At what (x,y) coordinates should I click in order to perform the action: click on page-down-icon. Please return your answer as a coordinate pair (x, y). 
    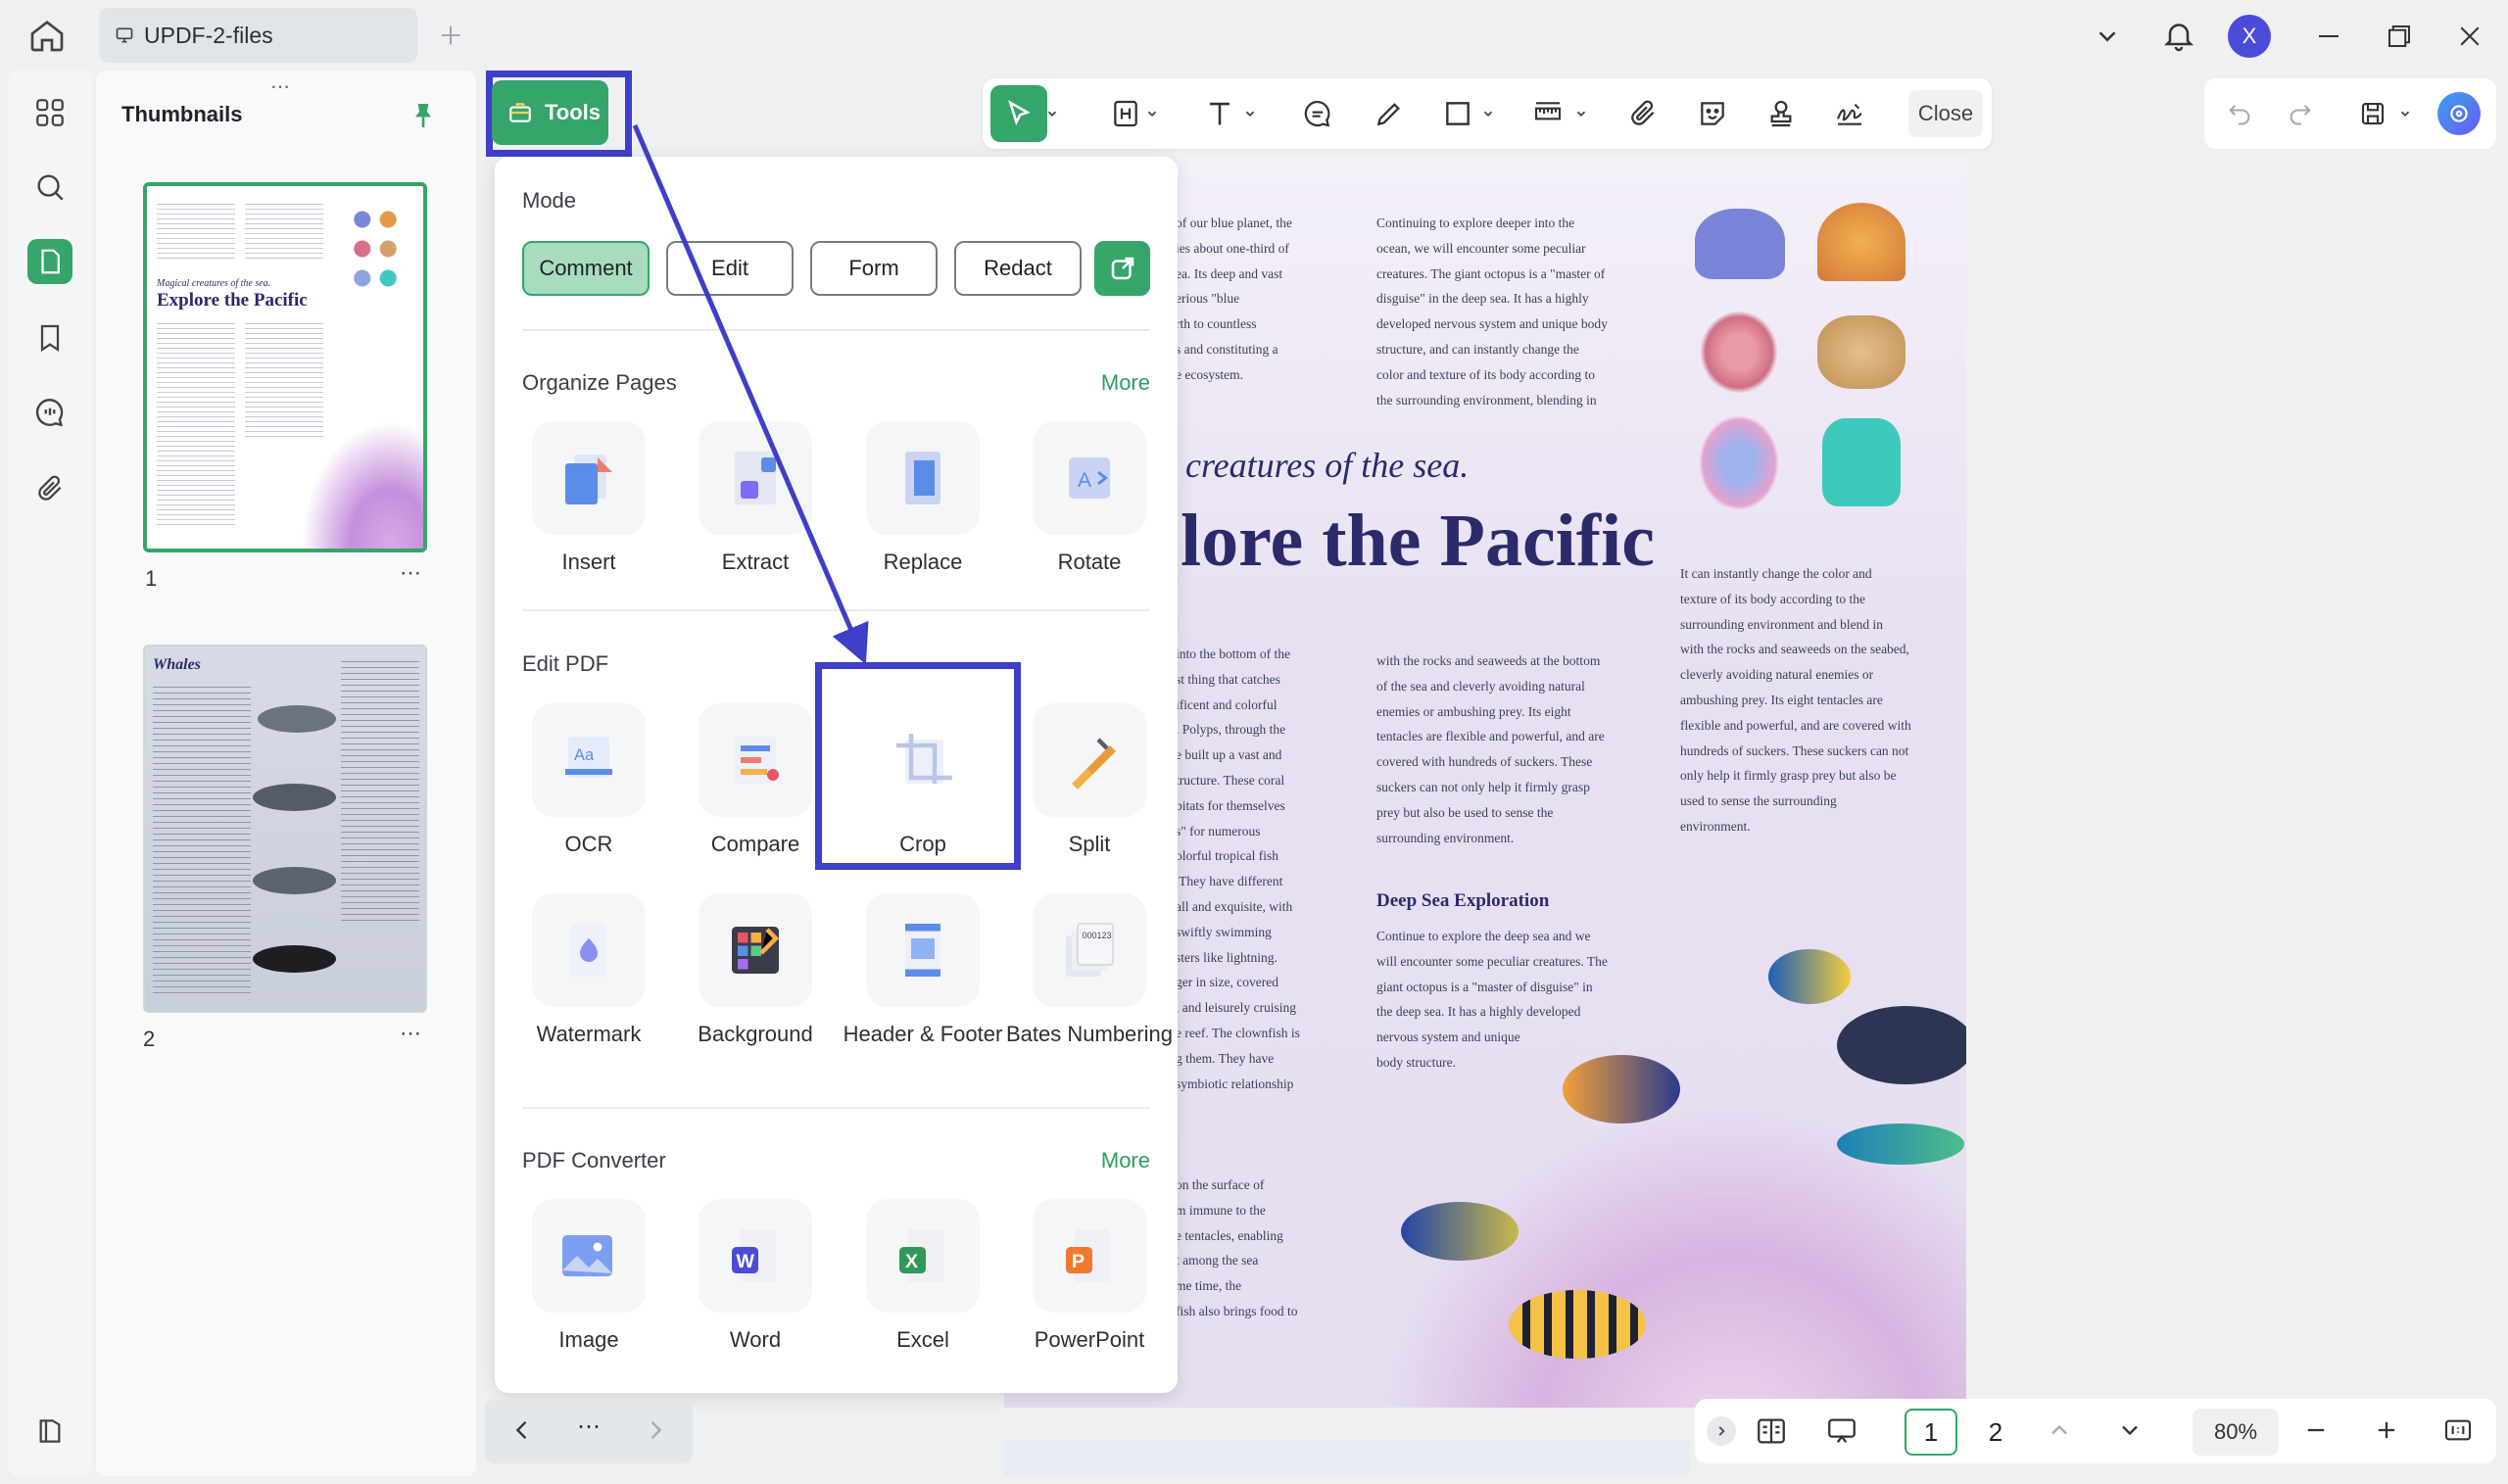
    Looking at the image, I should click on (2130, 1430).